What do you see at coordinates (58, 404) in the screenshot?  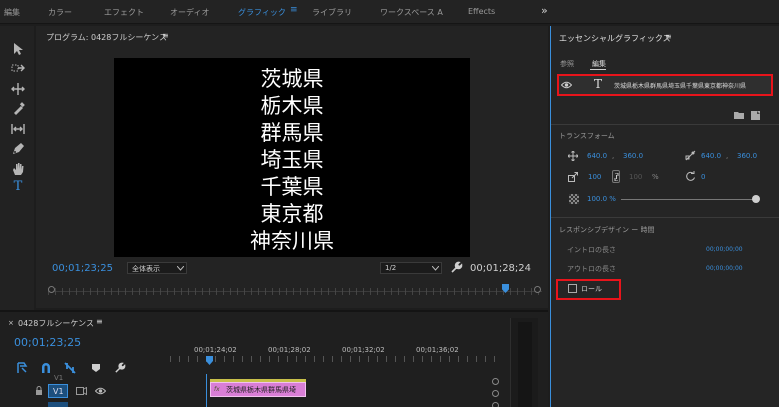 I see `track-target-v2` at bounding box center [58, 404].